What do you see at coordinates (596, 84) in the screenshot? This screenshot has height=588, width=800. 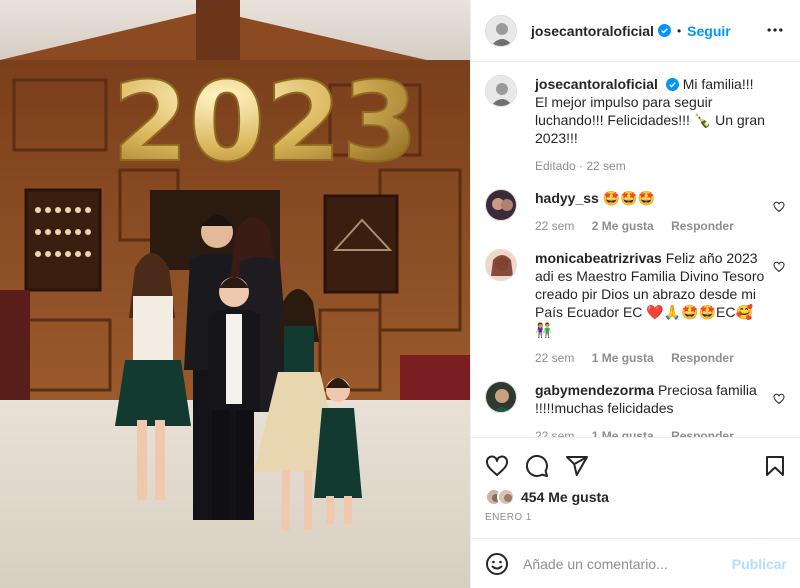 I see `caption-username: josecantoraloficial` at bounding box center [596, 84].